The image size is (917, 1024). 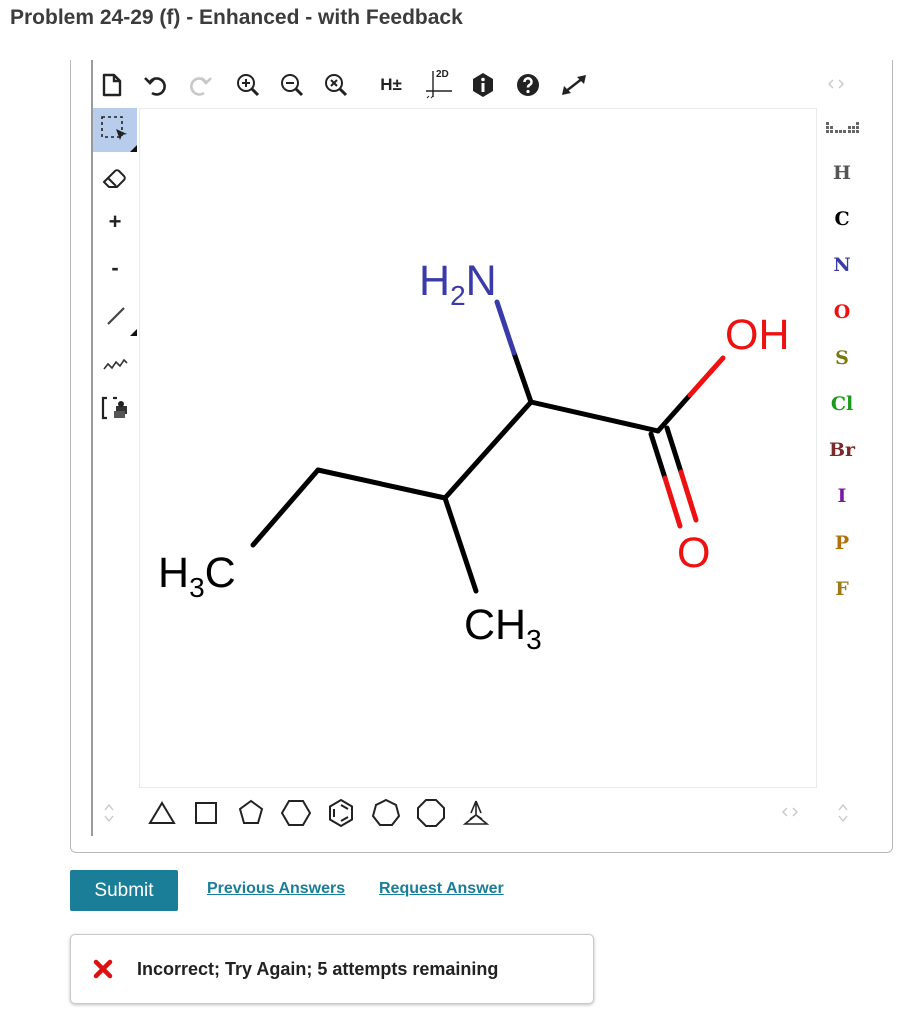 What do you see at coordinates (790, 812) in the screenshot?
I see `bottom-scroll-arrows-icon` at bounding box center [790, 812].